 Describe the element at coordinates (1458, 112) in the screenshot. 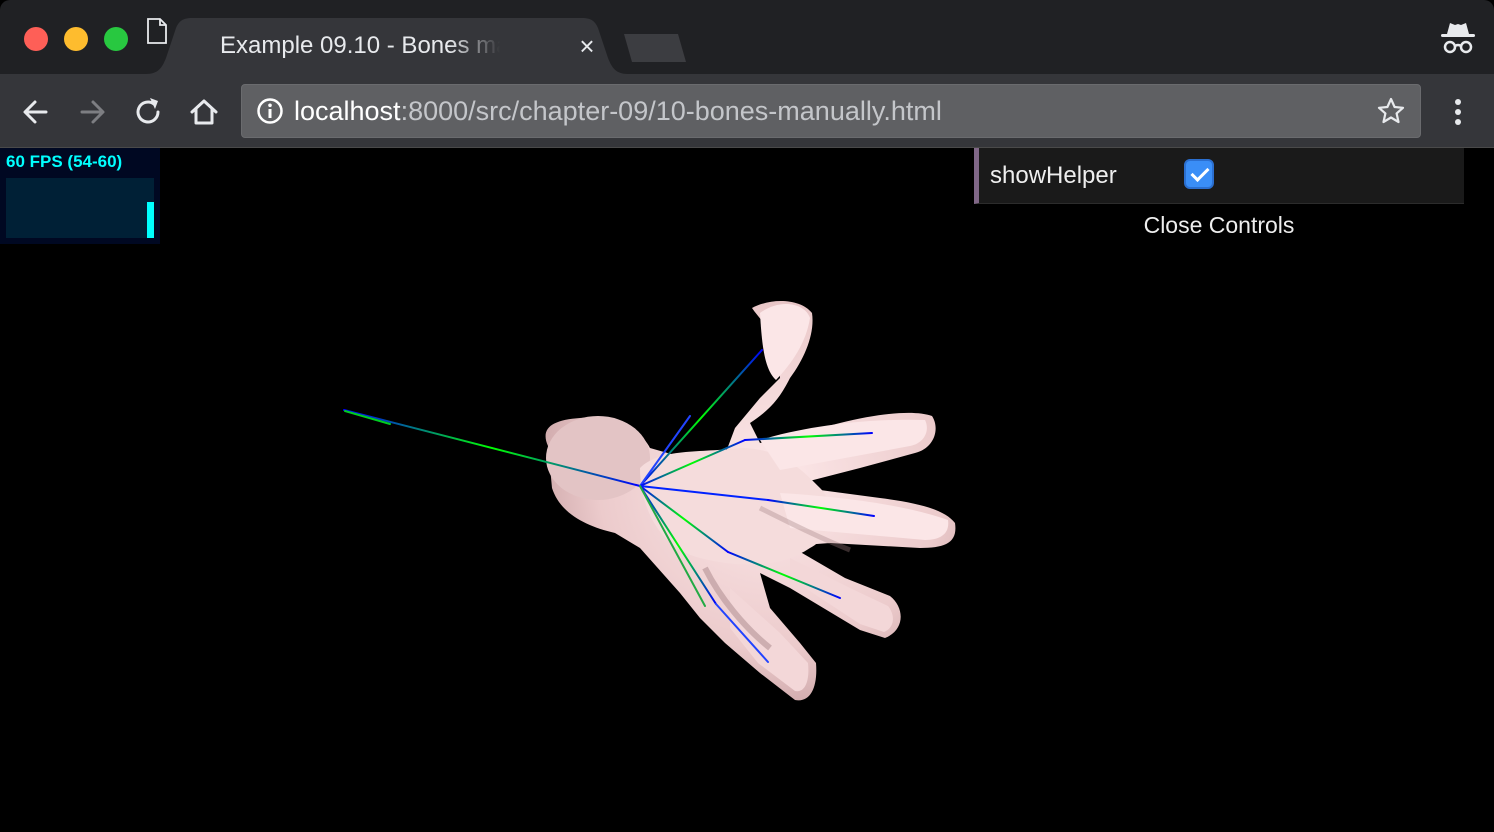

I see `more-menu-icon` at that location.